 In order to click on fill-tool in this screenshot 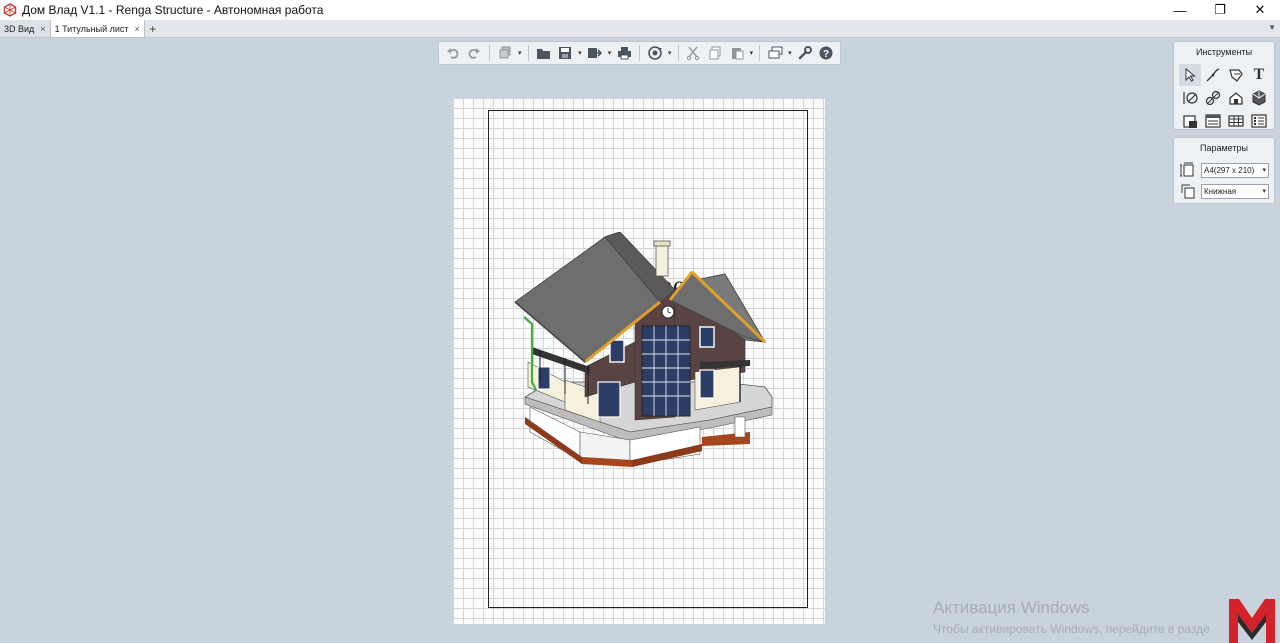, I will do `click(1236, 75)`.